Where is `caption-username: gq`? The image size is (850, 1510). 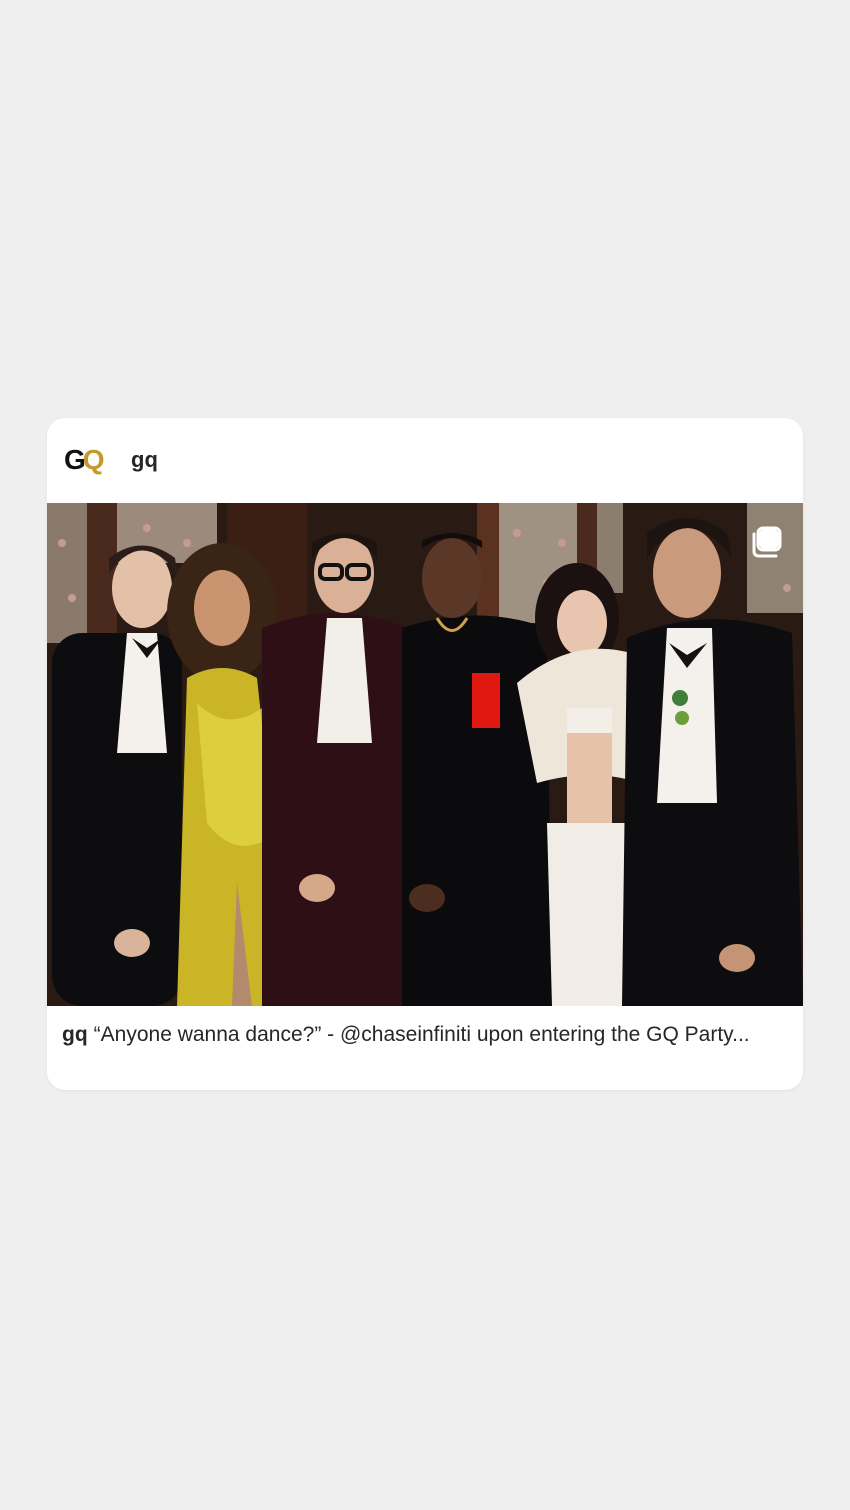
caption-username: gq is located at coordinates (75, 1034).